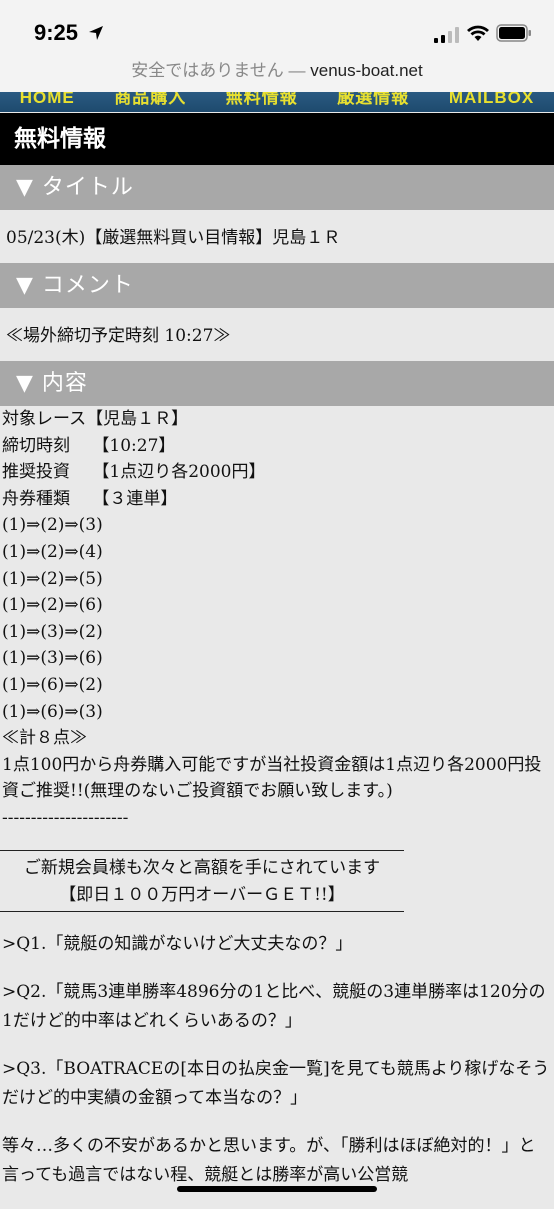  Describe the element at coordinates (277, 383) in the screenshot. I see `section-header-content: ▼ 内容` at that location.